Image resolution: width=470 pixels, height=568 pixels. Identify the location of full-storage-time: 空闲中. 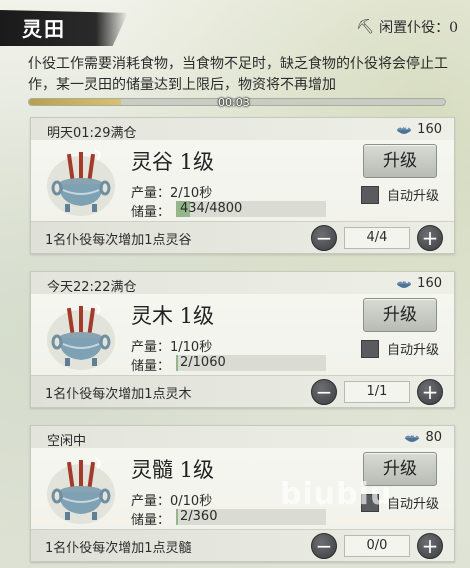
(67, 441).